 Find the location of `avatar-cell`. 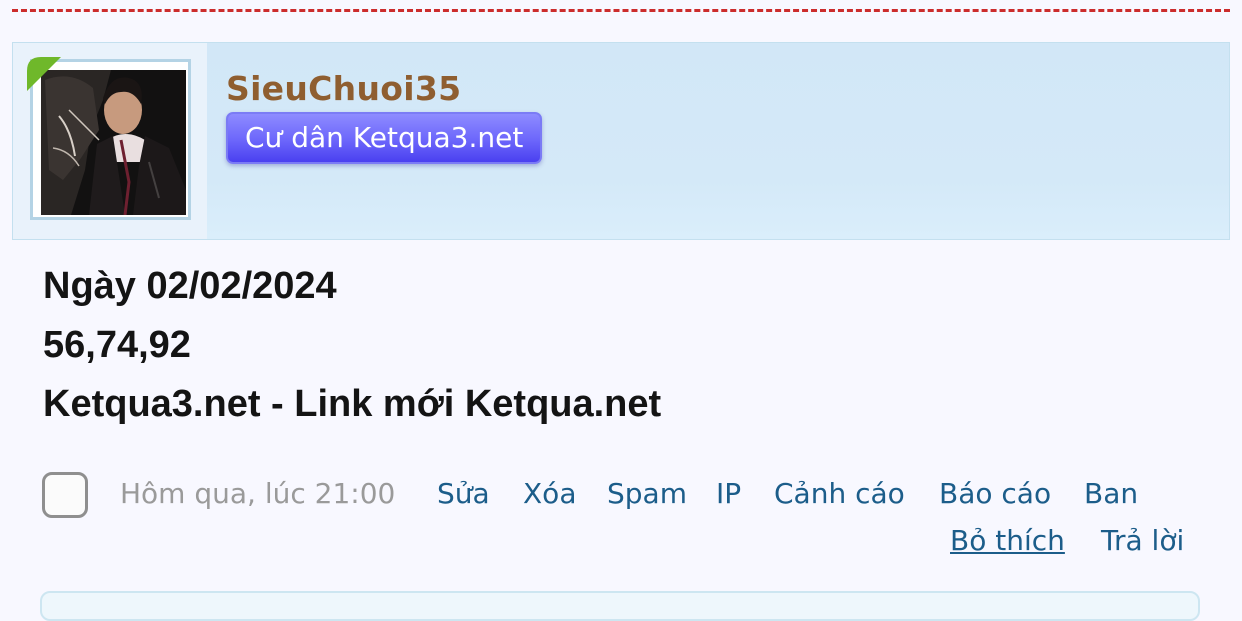

avatar-cell is located at coordinates (110, 141).